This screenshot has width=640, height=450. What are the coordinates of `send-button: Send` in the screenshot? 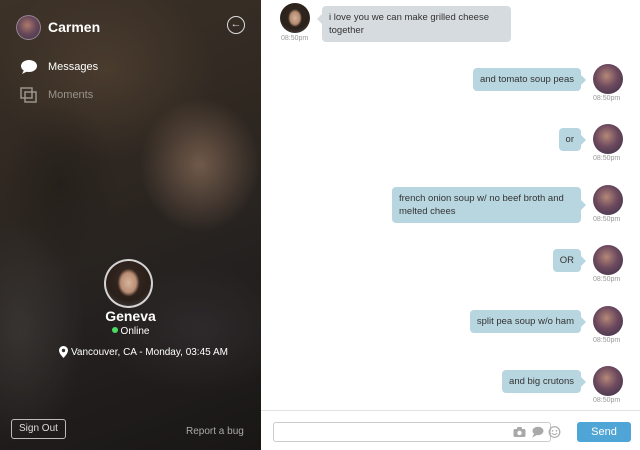 It's located at (604, 432).